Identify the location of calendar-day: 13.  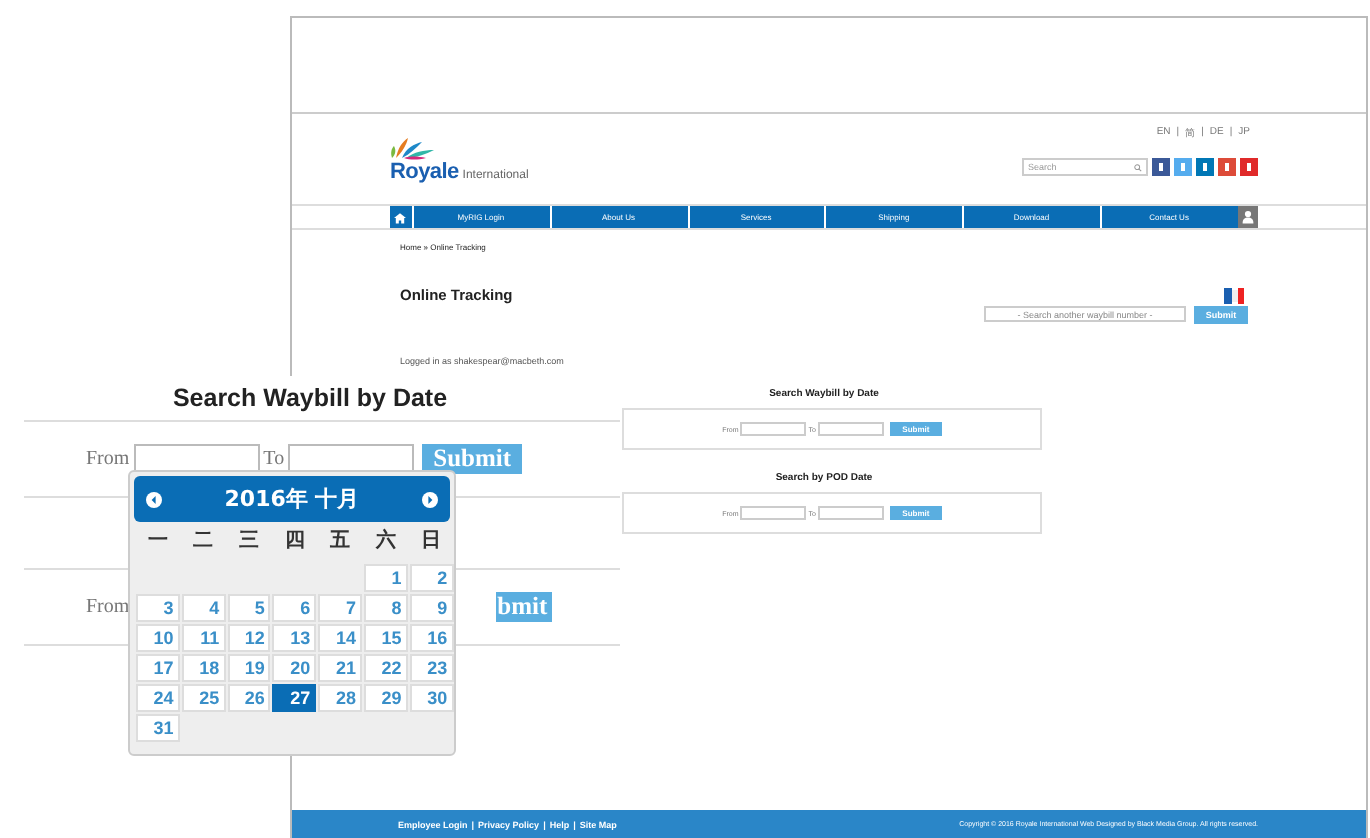
(294, 638).